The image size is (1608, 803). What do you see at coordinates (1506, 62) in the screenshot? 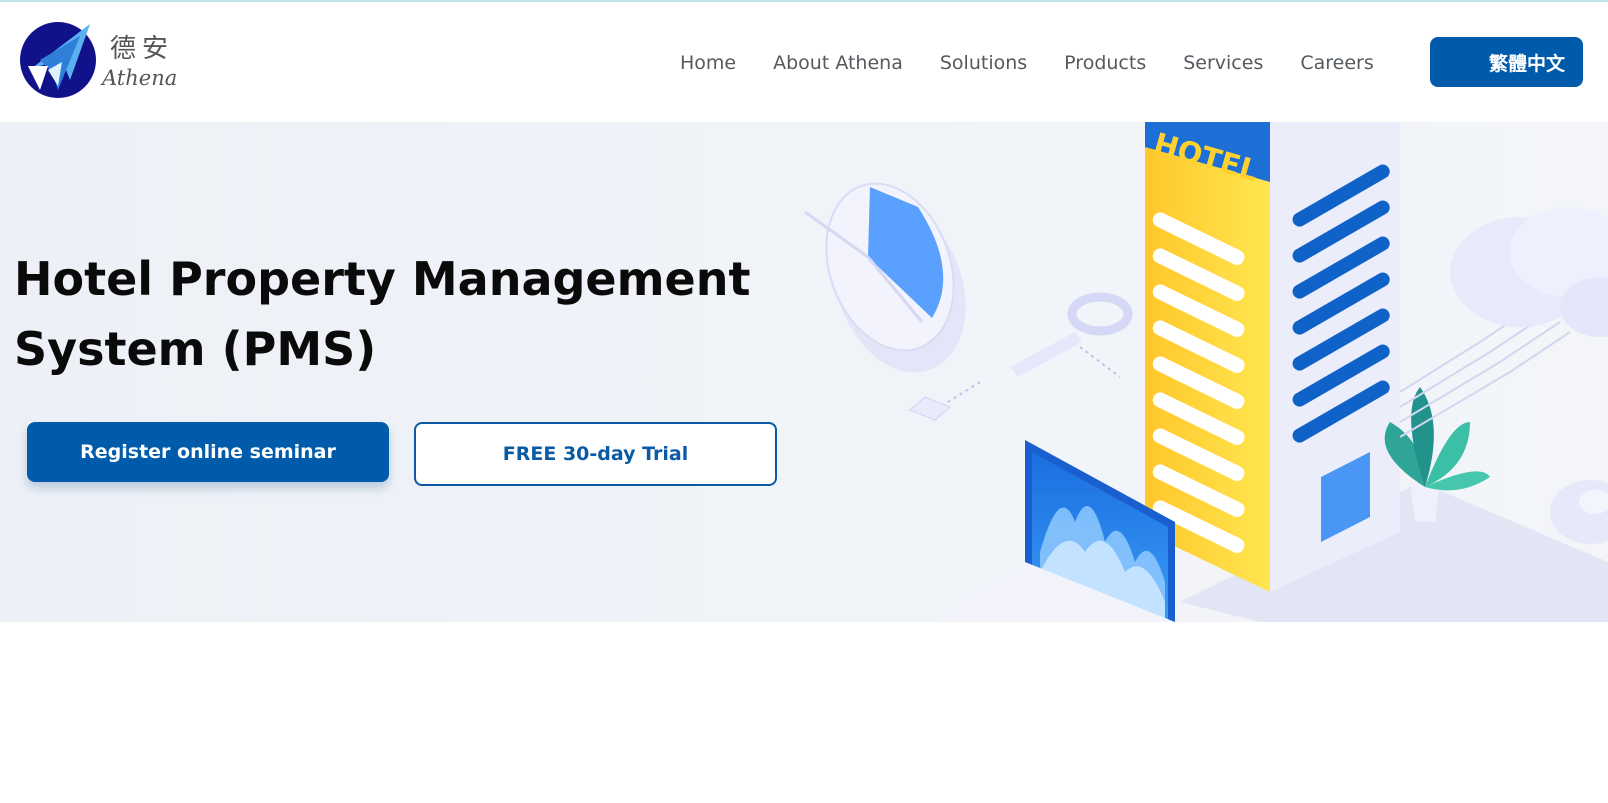
I see `language-switch-button: 繁體中文` at bounding box center [1506, 62].